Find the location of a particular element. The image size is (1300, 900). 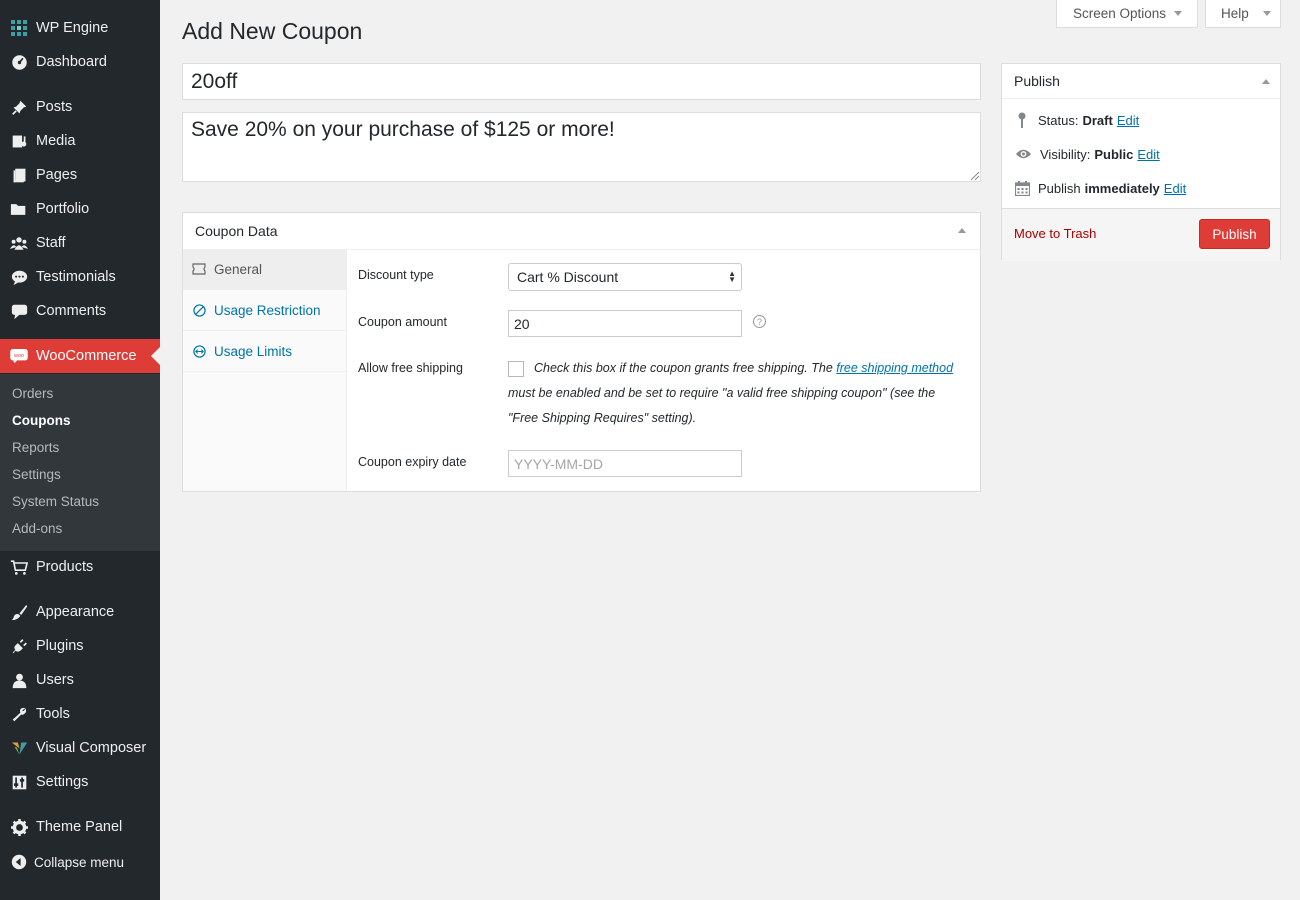

publish-title: Publish is located at coordinates (1037, 81).